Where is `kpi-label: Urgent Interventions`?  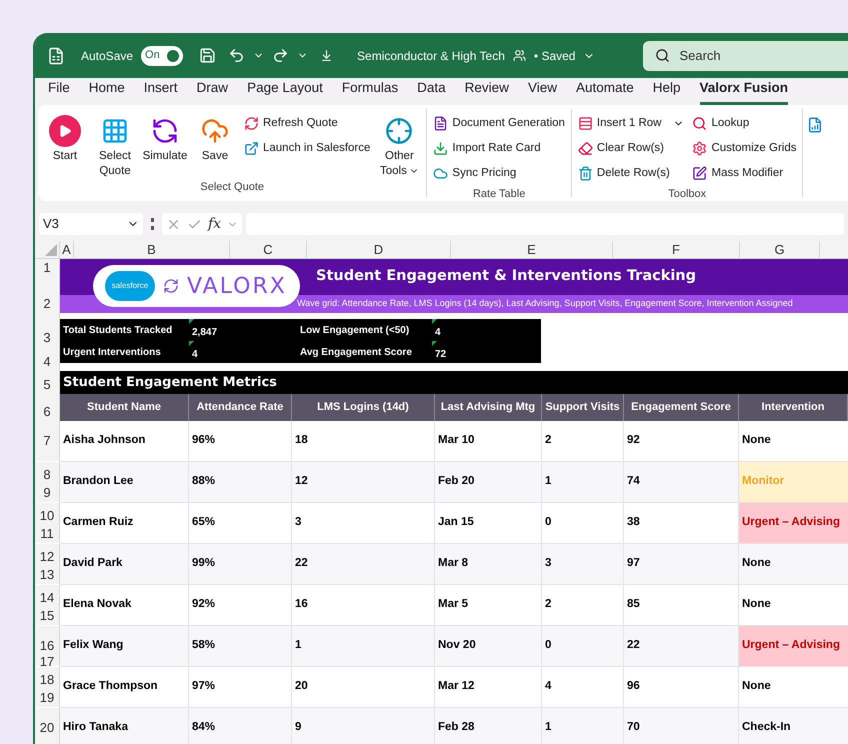
kpi-label: Urgent Interventions is located at coordinates (112, 353).